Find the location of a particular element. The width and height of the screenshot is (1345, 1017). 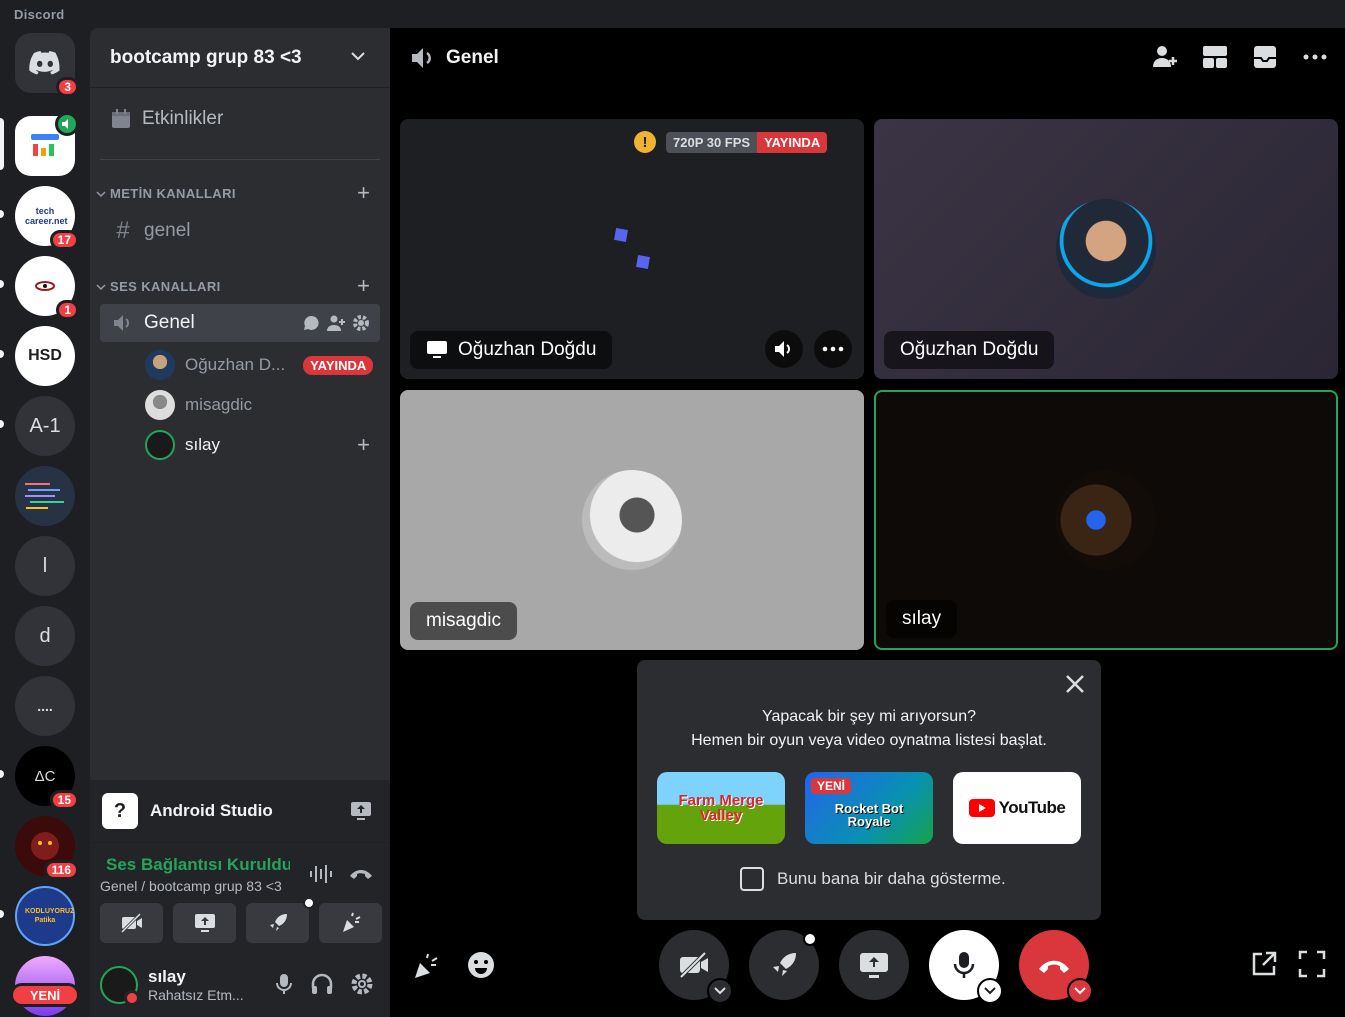

popout-icon is located at coordinates (1264, 964).